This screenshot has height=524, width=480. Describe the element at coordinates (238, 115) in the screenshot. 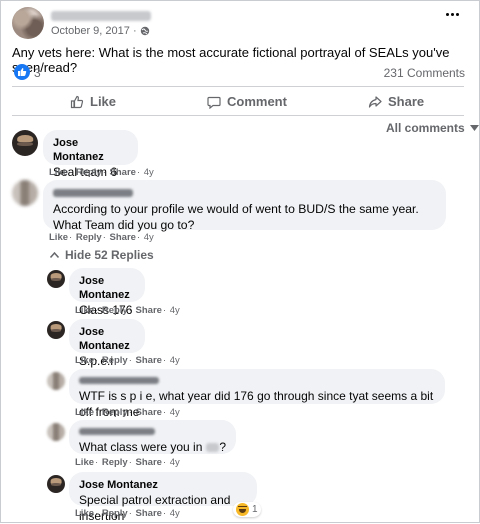

I see `divider-bottom` at that location.